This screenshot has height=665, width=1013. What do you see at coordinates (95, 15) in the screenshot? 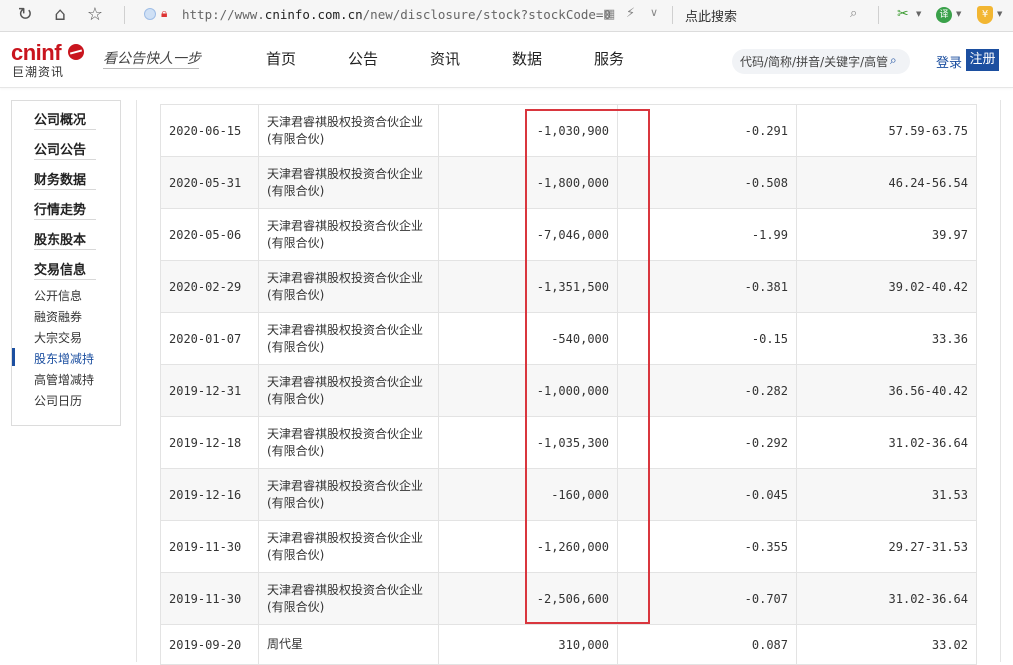
I see `star-icon: ☆` at bounding box center [95, 15].